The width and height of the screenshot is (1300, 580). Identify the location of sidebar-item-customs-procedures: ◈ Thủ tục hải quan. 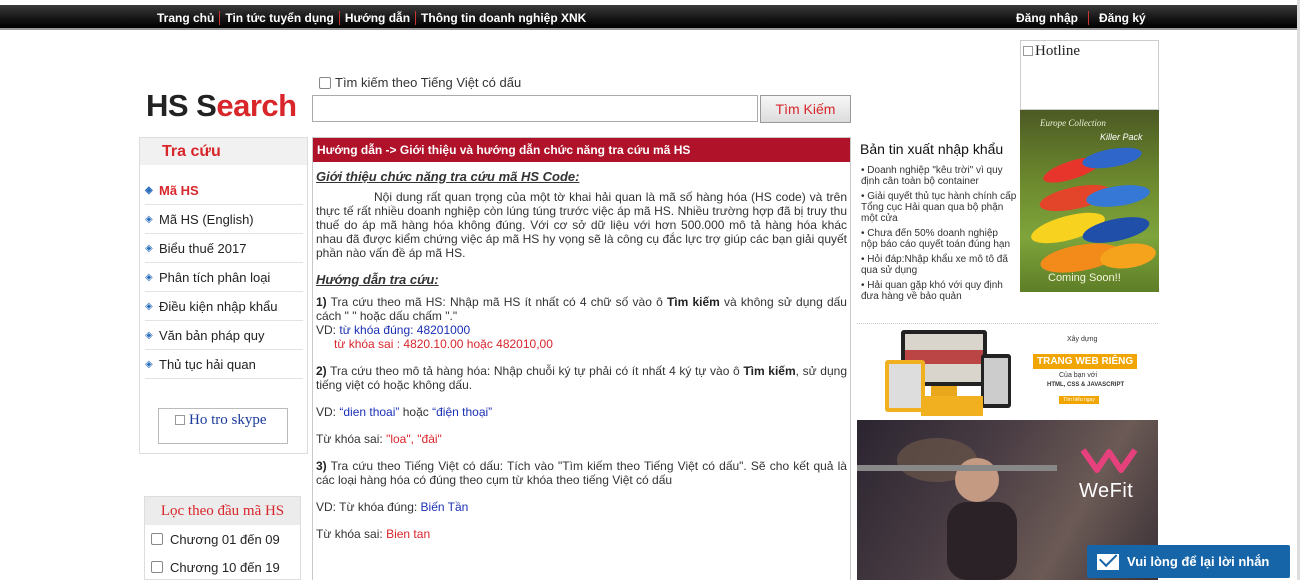
(224, 364).